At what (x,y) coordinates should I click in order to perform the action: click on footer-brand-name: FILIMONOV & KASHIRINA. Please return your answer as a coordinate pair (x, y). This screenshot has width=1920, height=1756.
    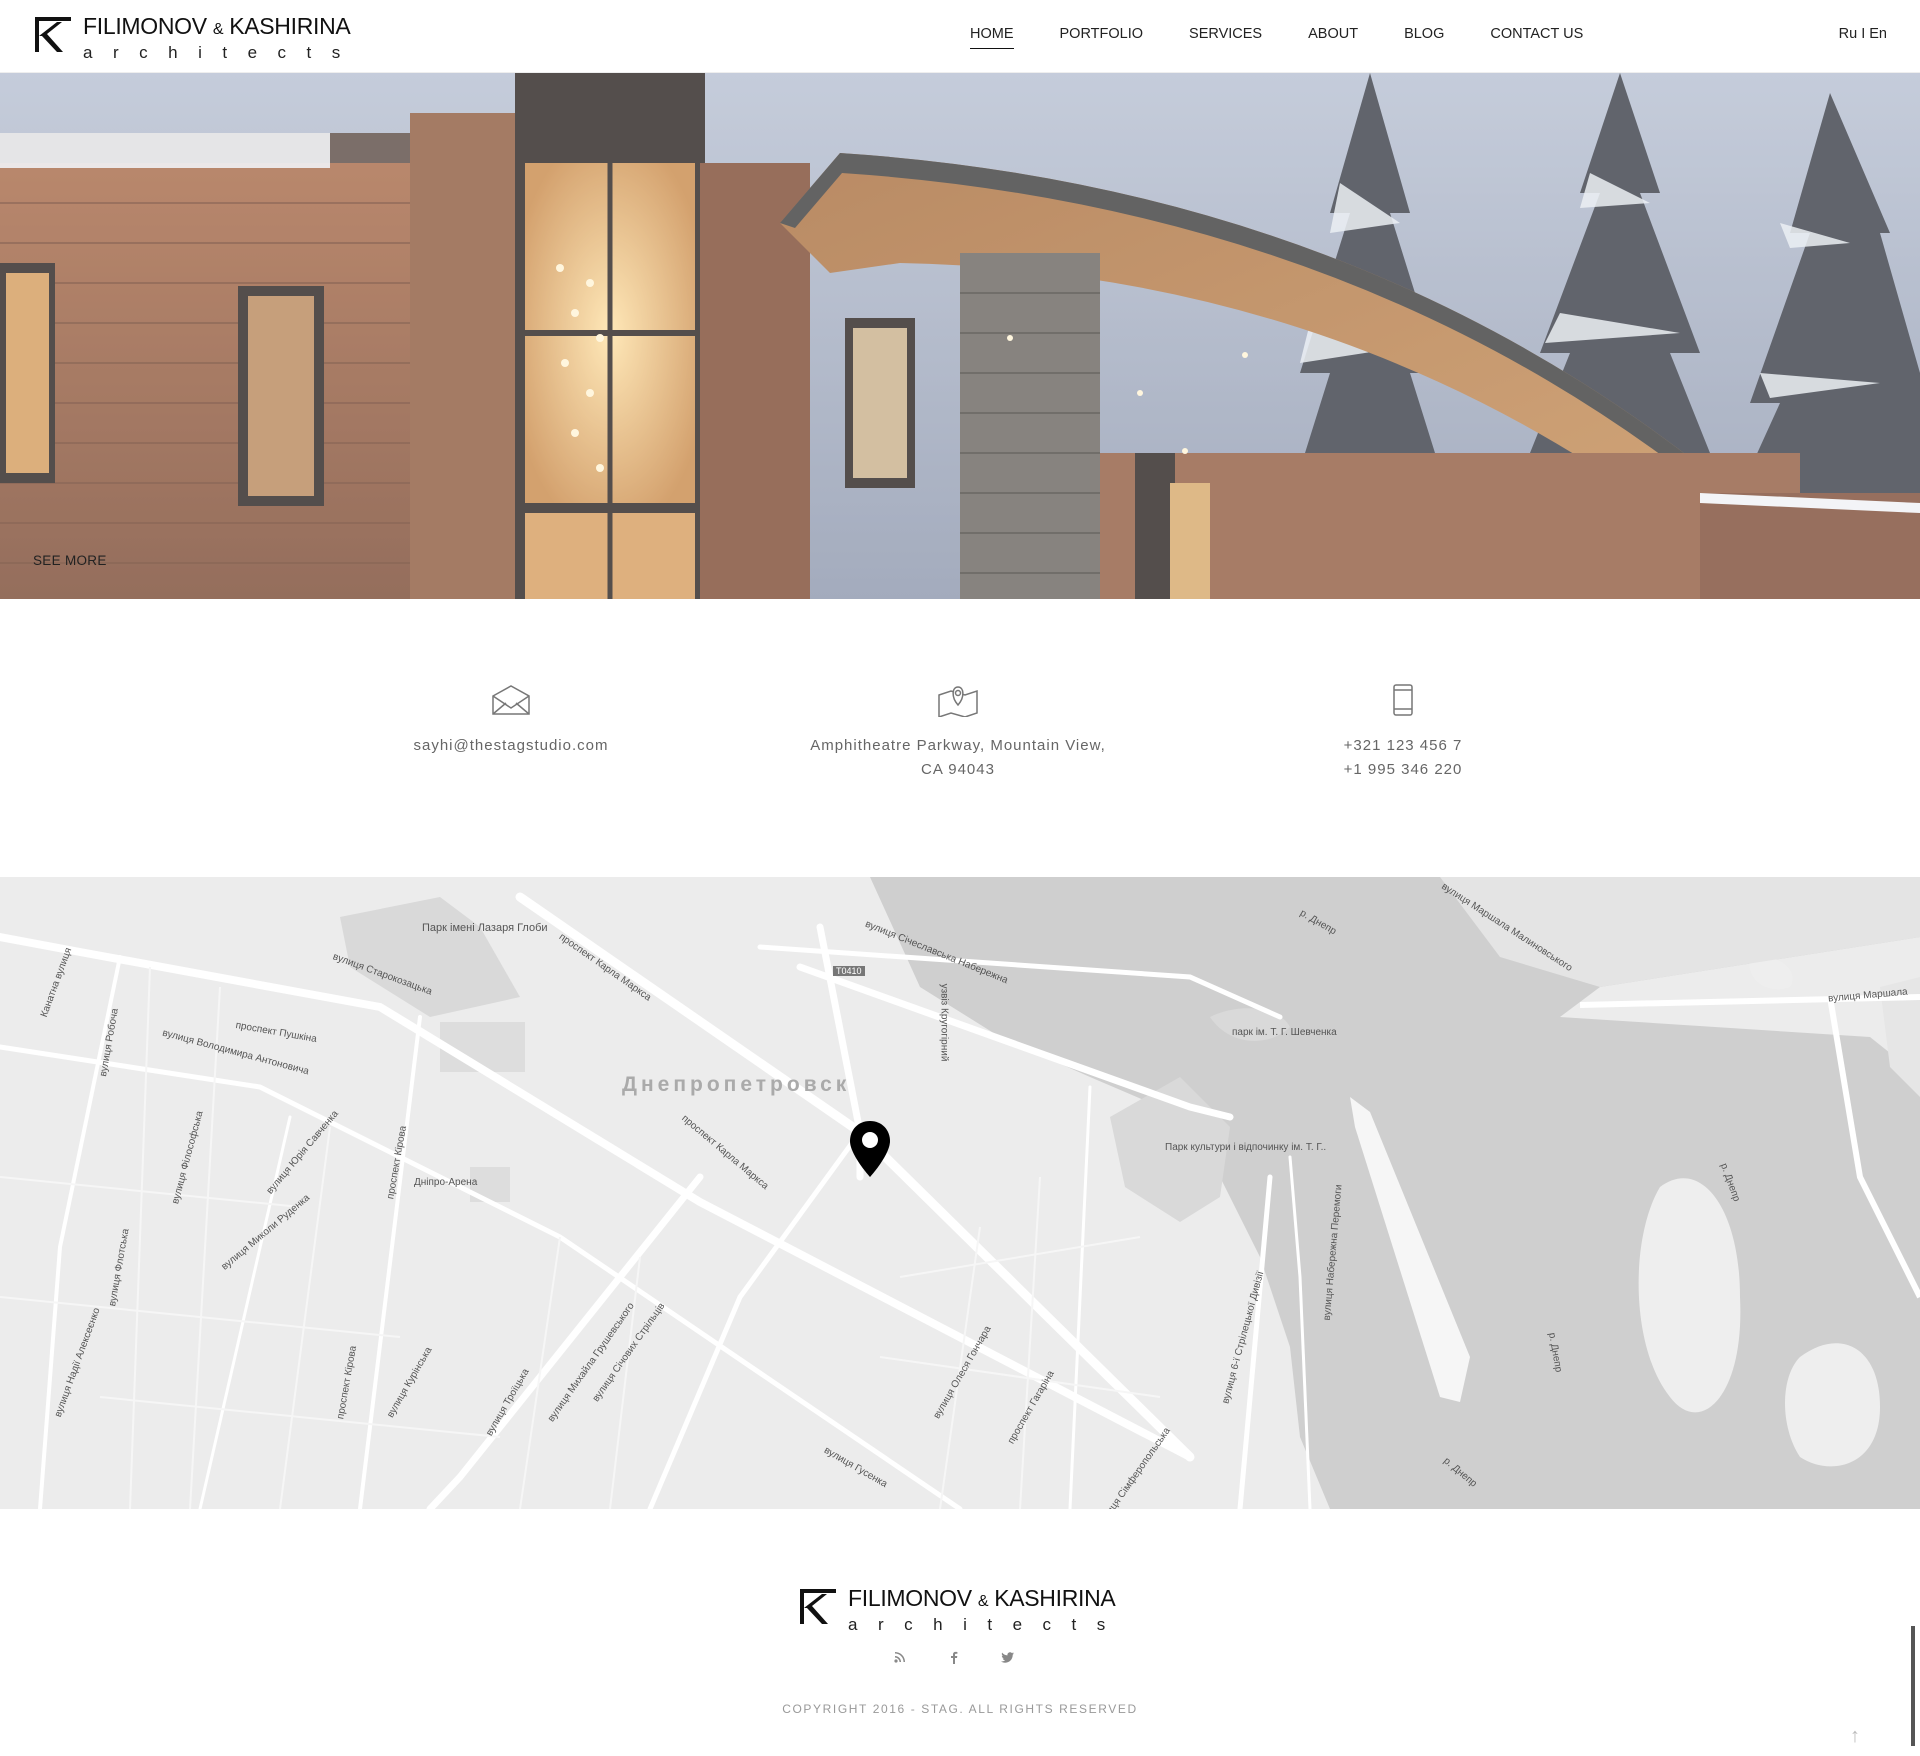
    Looking at the image, I should click on (987, 1600).